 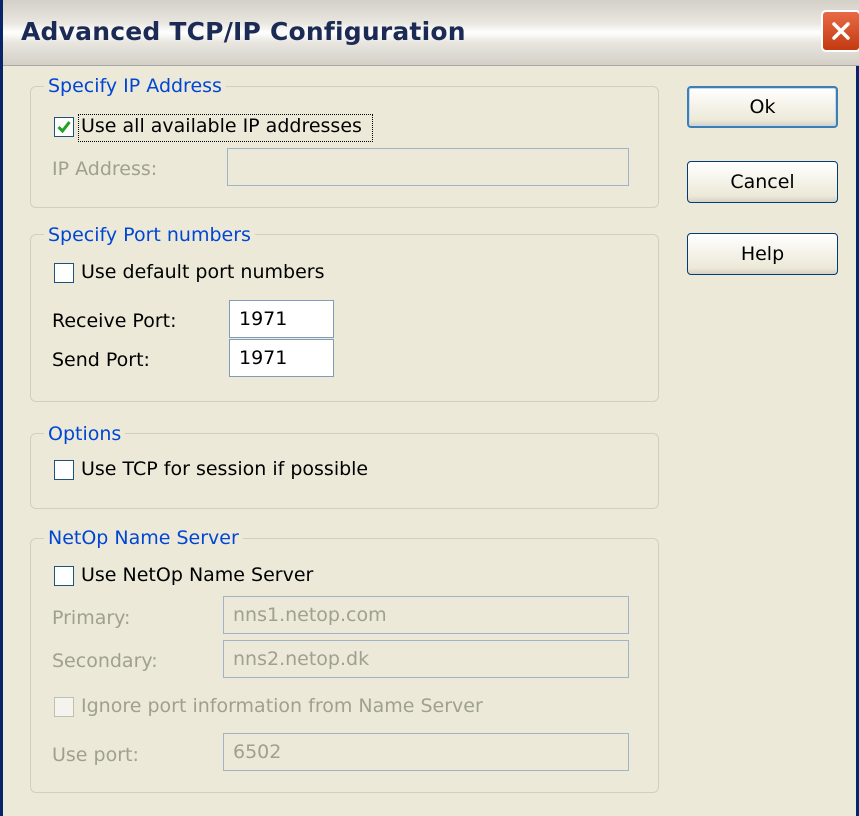 What do you see at coordinates (85, 434) in the screenshot?
I see `options-group-legend: Options` at bounding box center [85, 434].